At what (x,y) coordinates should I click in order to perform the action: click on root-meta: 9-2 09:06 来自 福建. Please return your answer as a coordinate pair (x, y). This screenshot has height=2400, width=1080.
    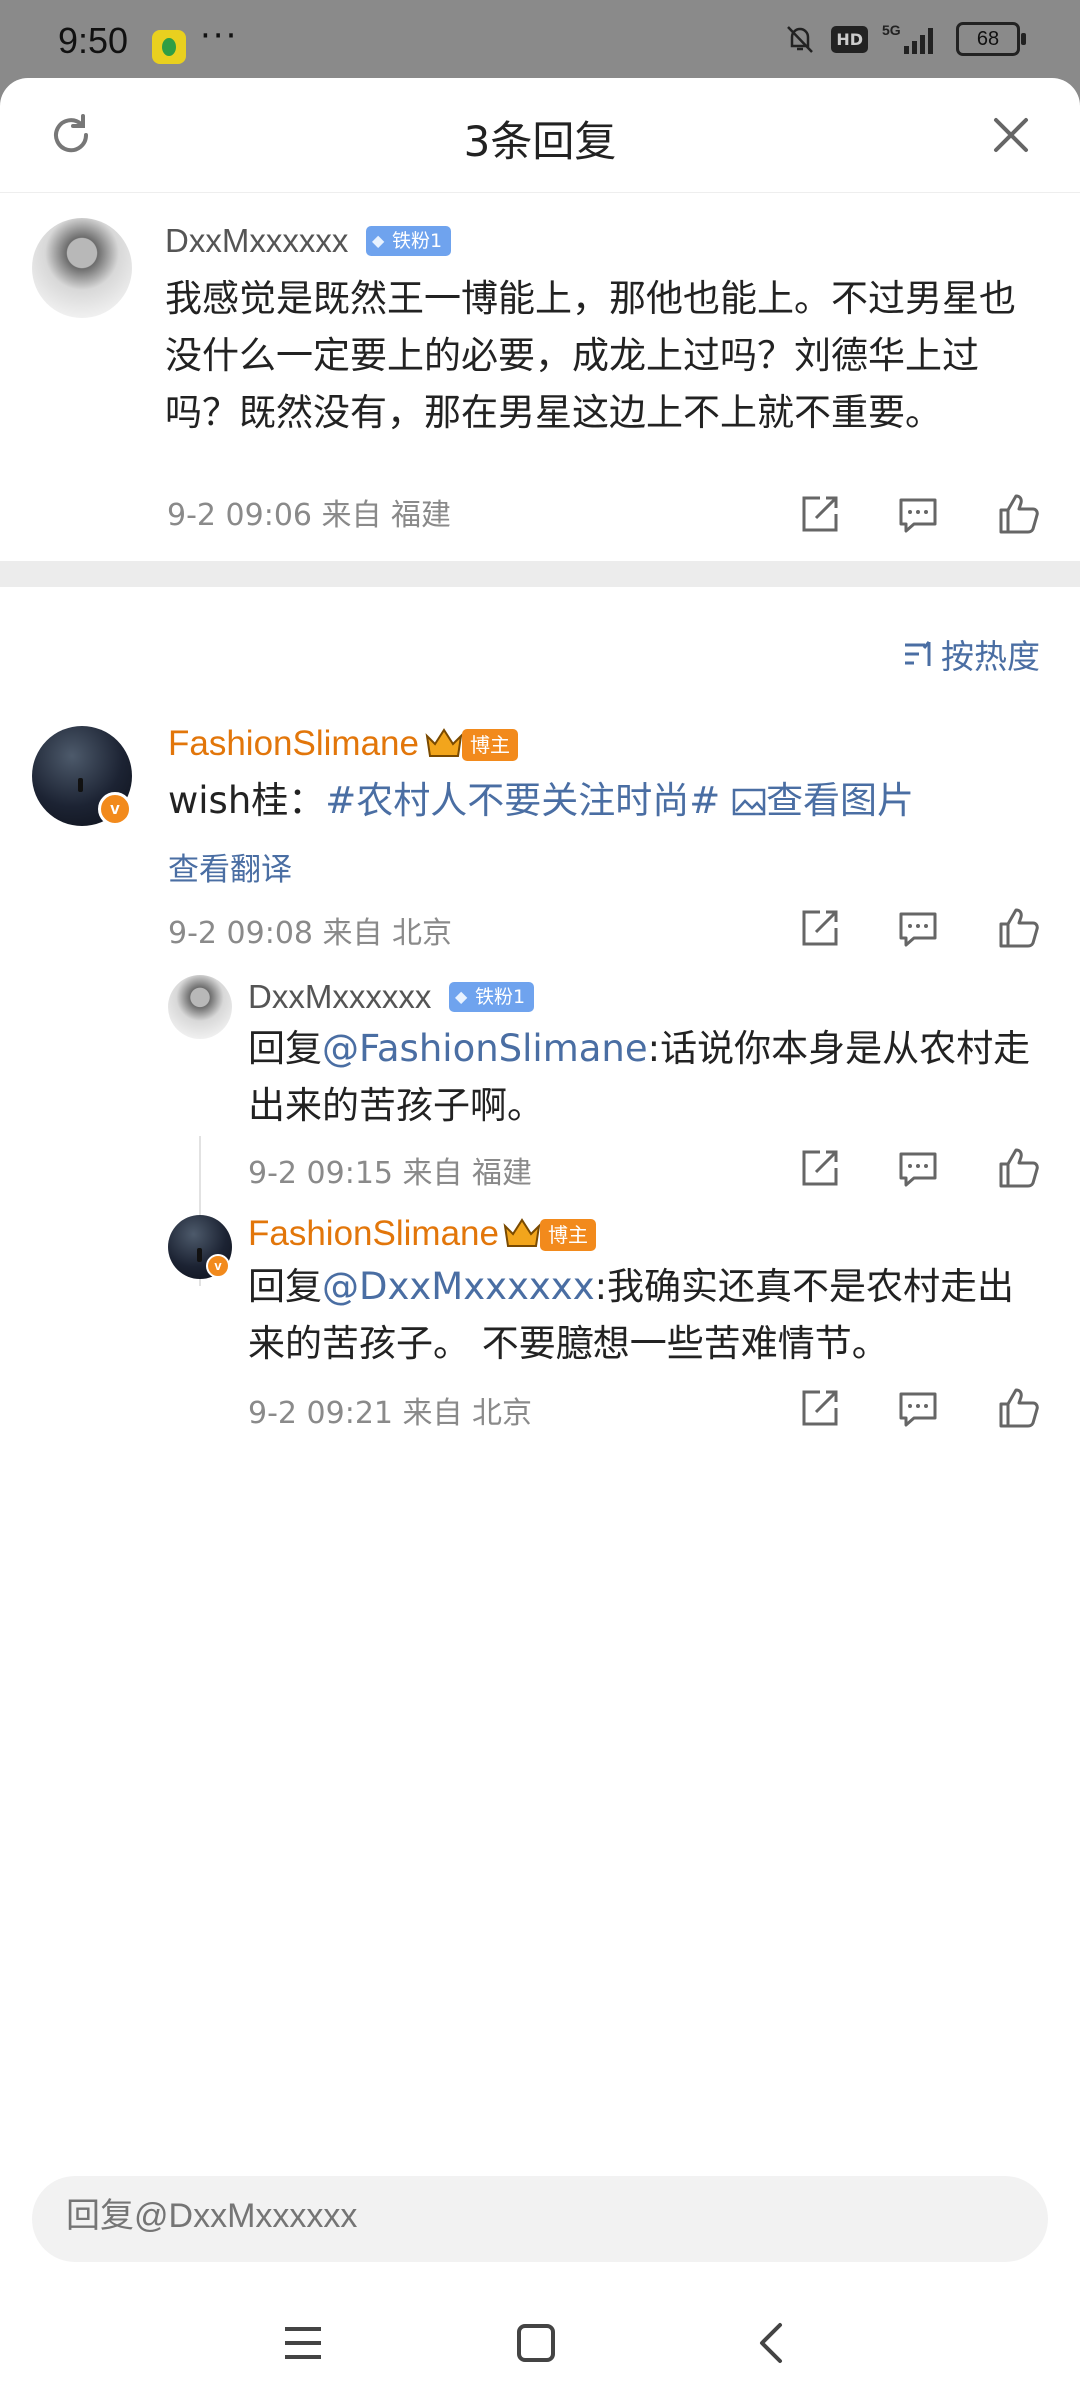
    Looking at the image, I should click on (309, 515).